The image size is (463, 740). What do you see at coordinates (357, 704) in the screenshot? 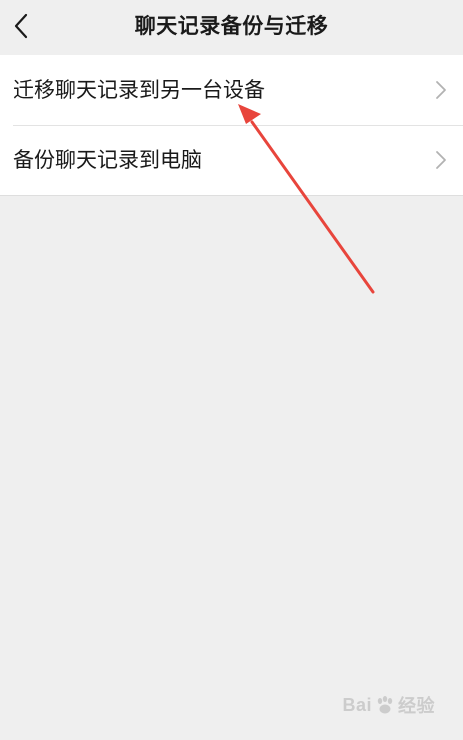
I see `watermark-brand-left: Bai` at bounding box center [357, 704].